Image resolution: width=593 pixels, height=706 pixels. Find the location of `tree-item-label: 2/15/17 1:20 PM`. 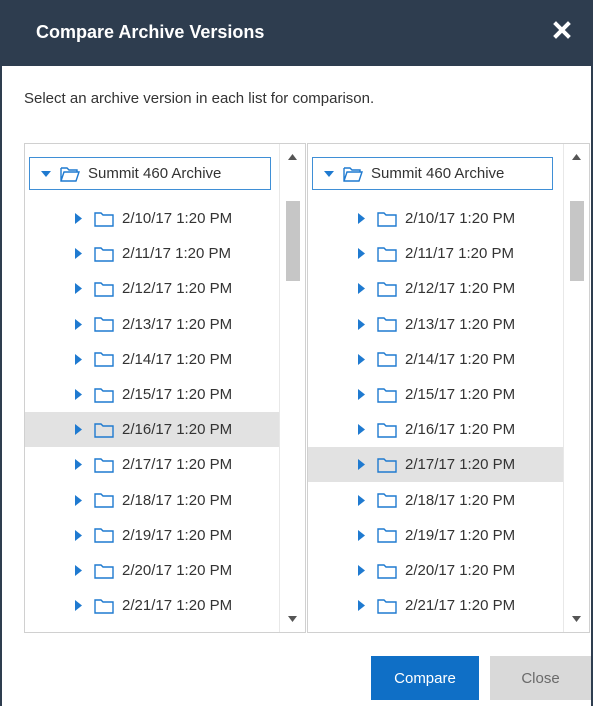

tree-item-label: 2/15/17 1:20 PM is located at coordinates (177, 394).